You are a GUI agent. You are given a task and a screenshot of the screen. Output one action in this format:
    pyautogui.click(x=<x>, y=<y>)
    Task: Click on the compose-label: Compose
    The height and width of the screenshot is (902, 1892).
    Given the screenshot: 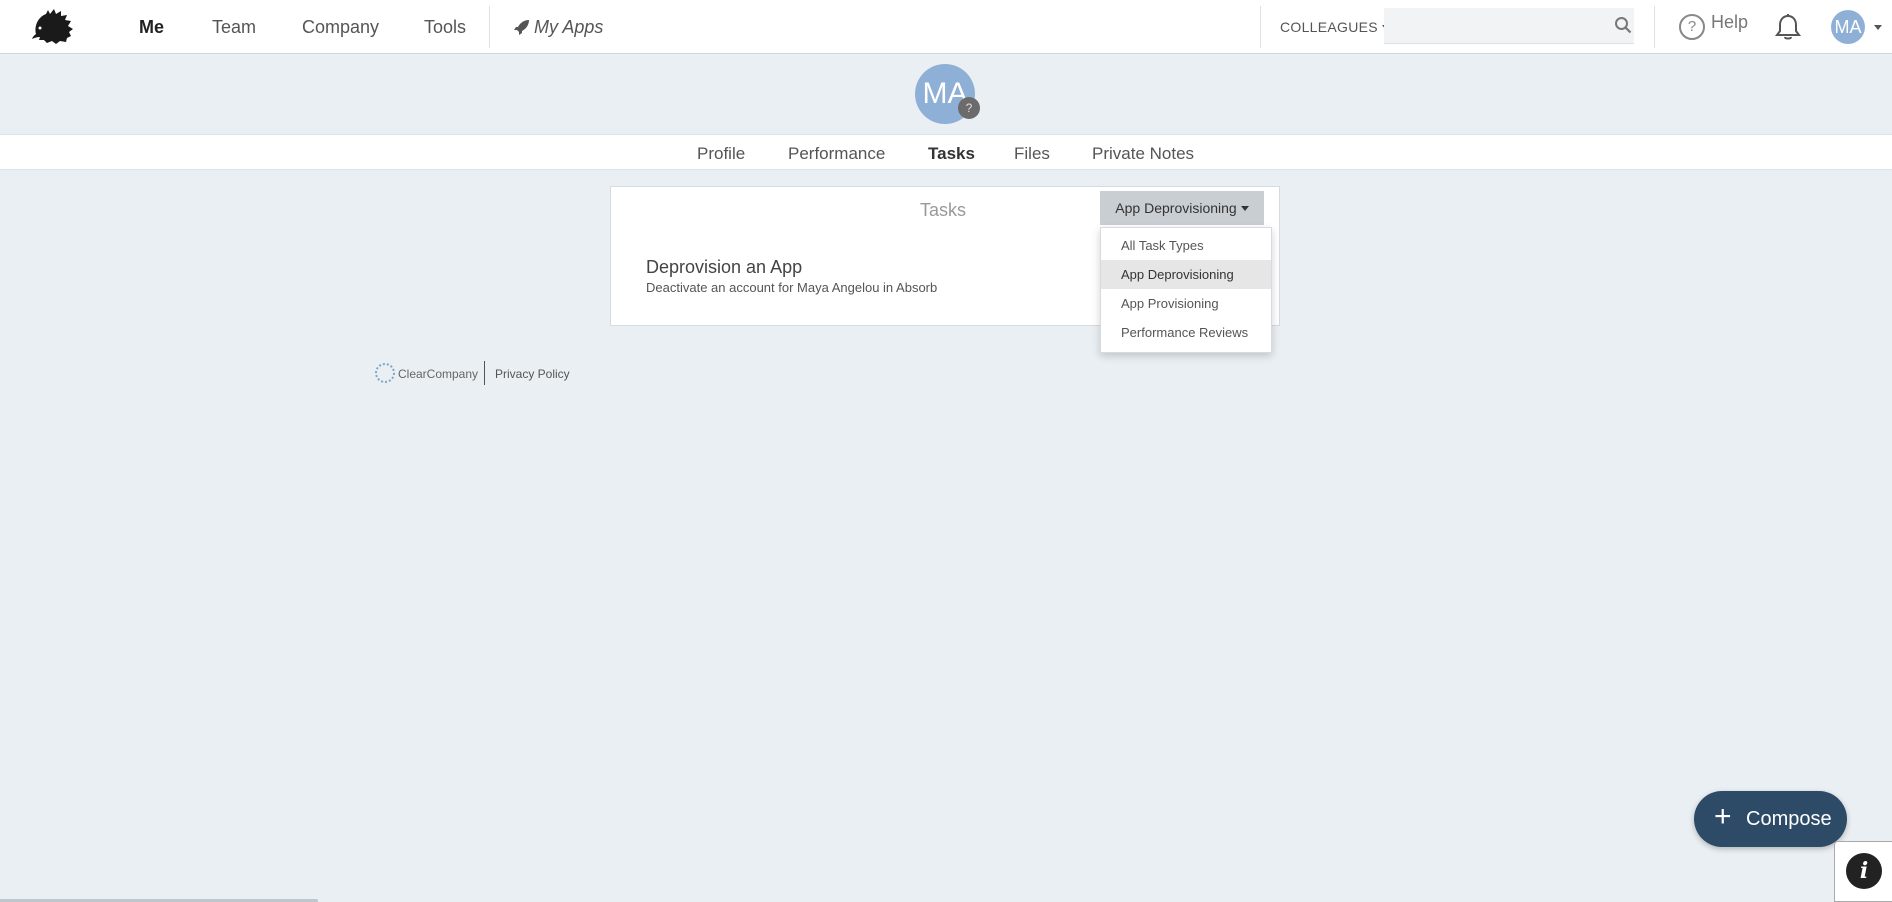 What is the action you would take?
    pyautogui.click(x=1789, y=819)
    